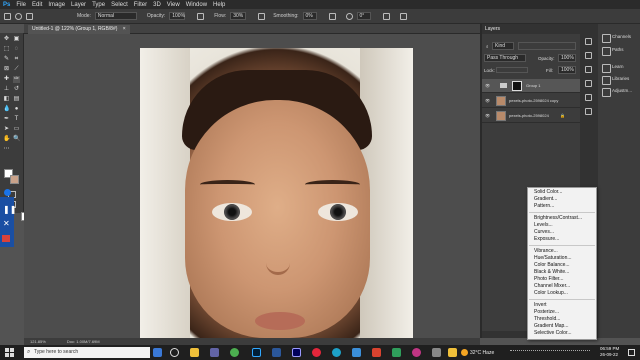 Image resolution: width=640 pixels, height=360 pixels. I want to click on pressure-size-icon, so click(386, 16).